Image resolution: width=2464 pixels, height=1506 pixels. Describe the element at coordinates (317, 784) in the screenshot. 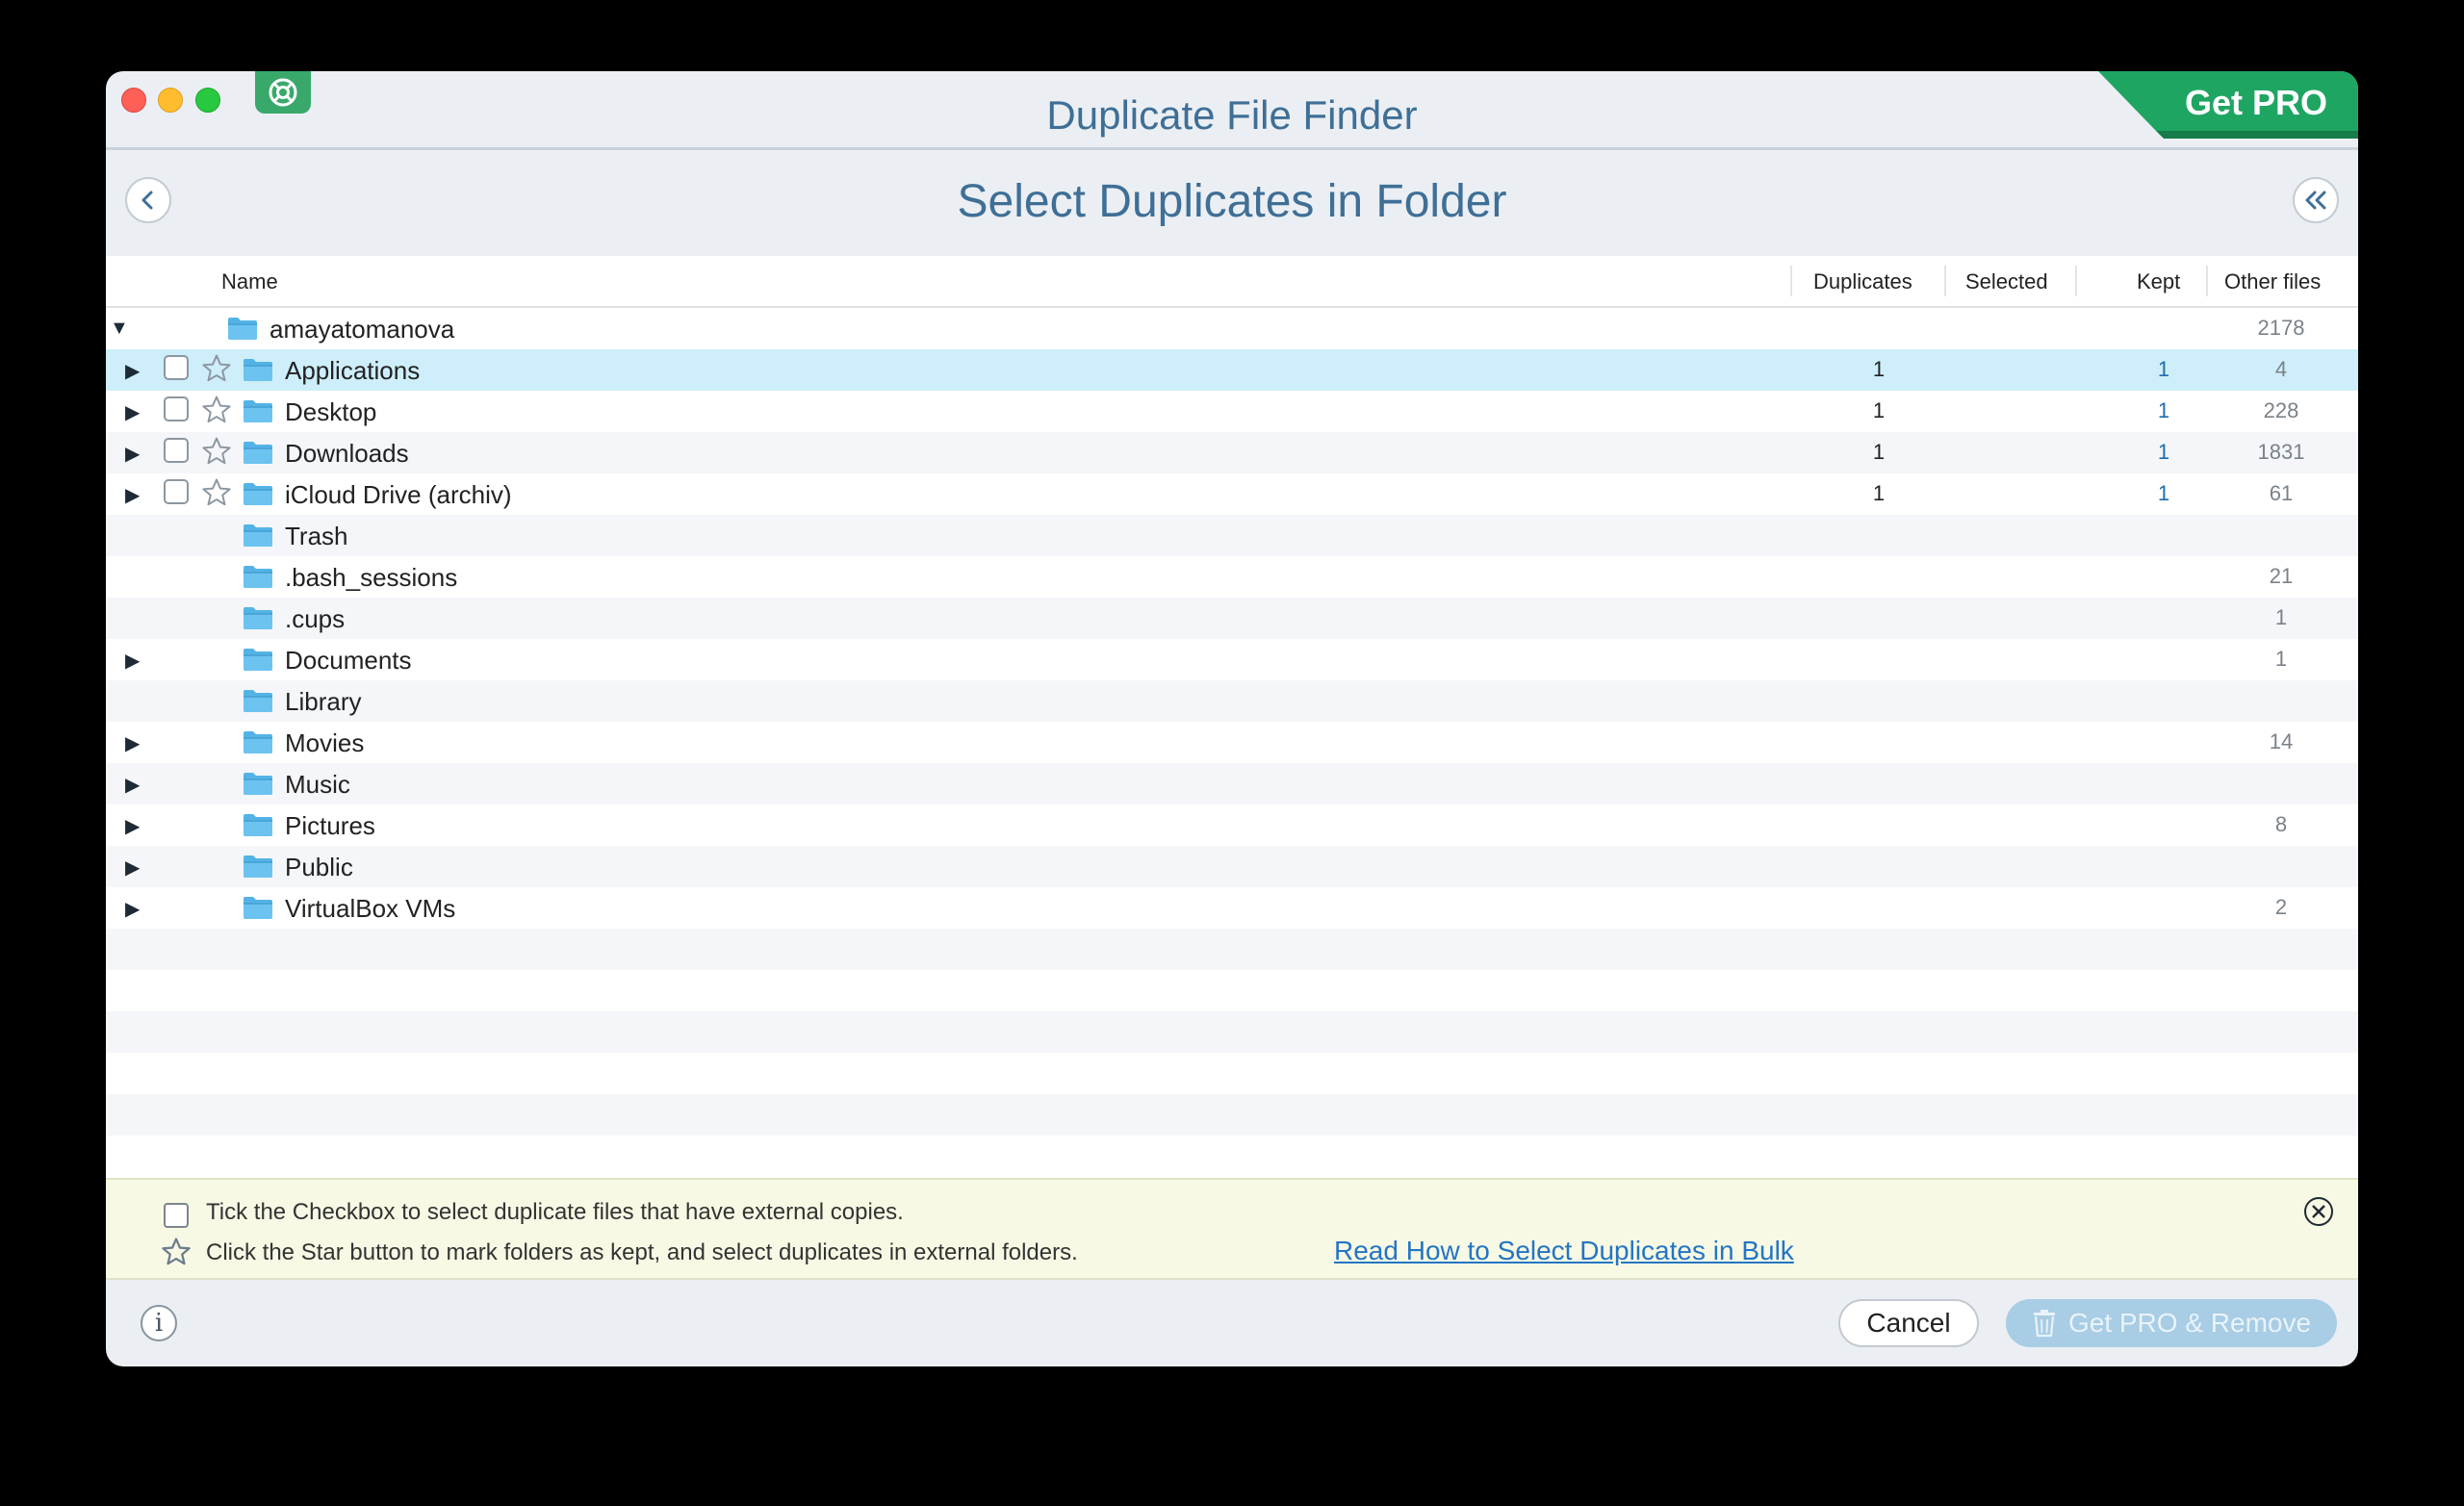

I see `folder-name: Music` at that location.